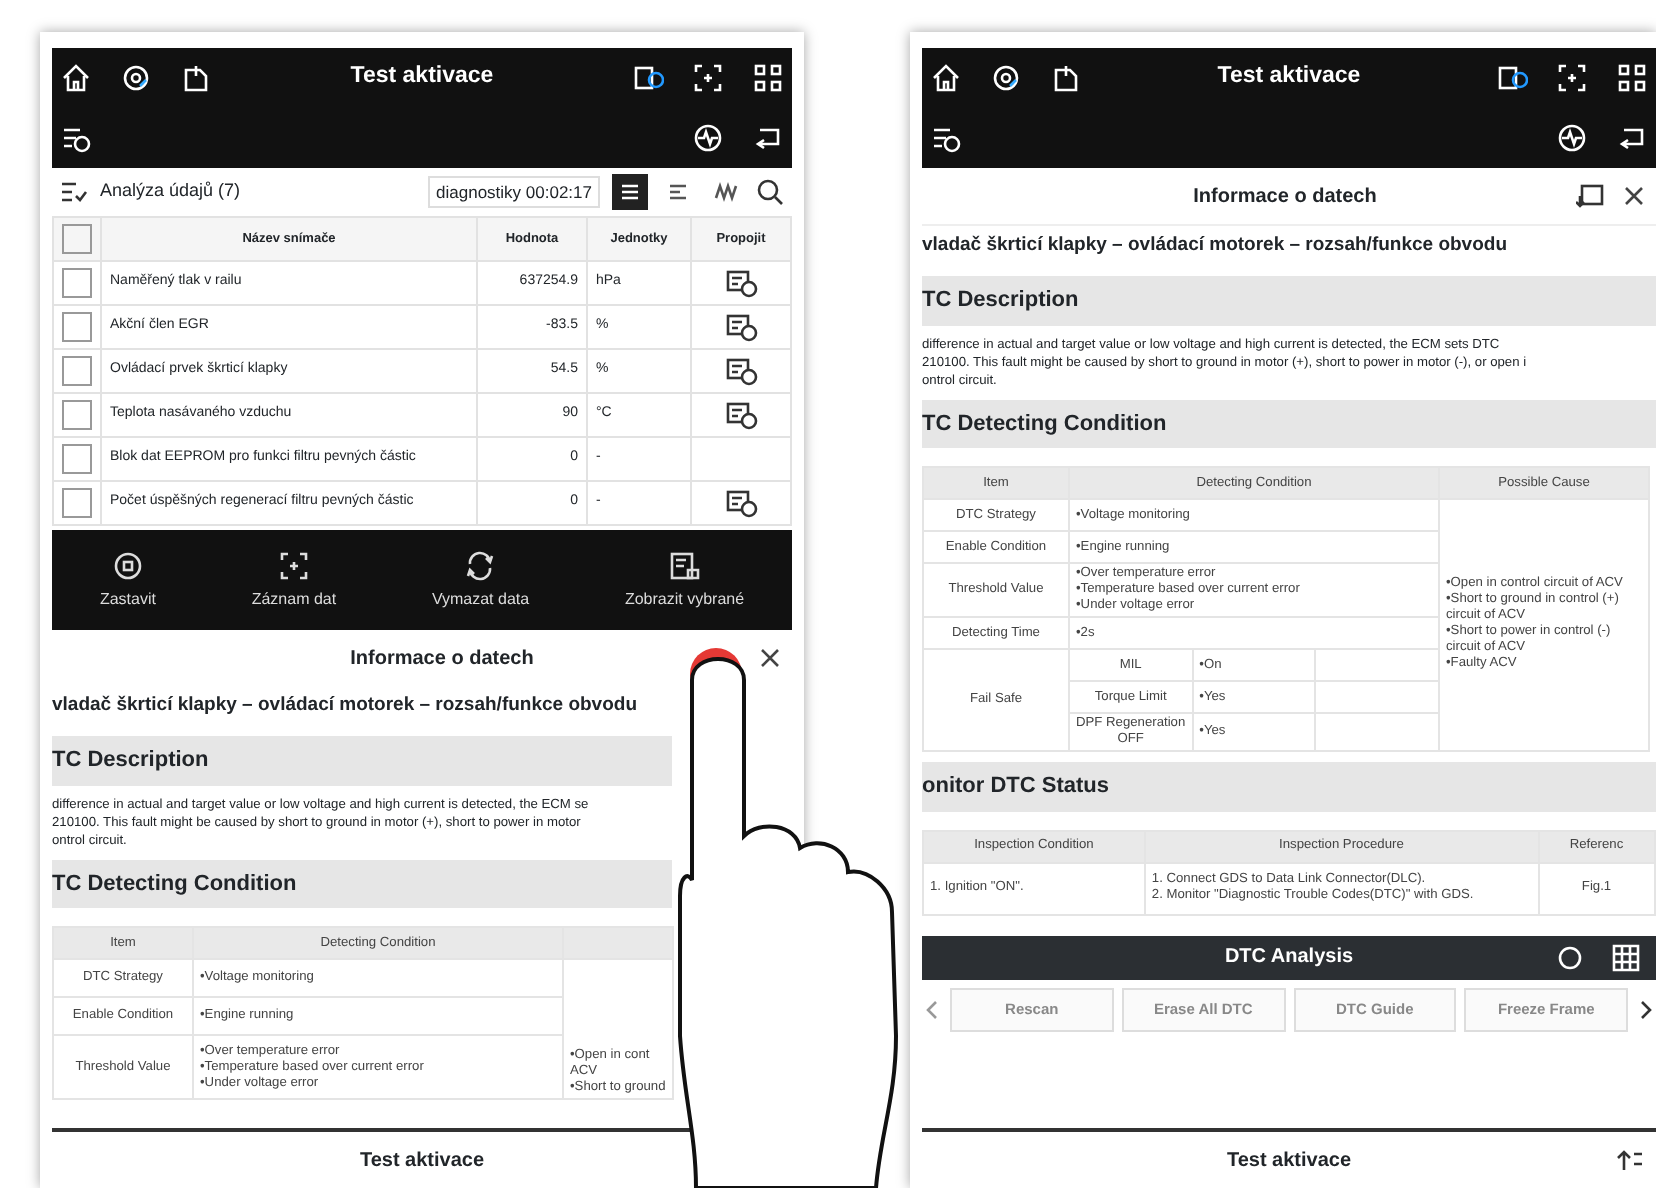  What do you see at coordinates (770, 192) in the screenshot?
I see `search-icon` at bounding box center [770, 192].